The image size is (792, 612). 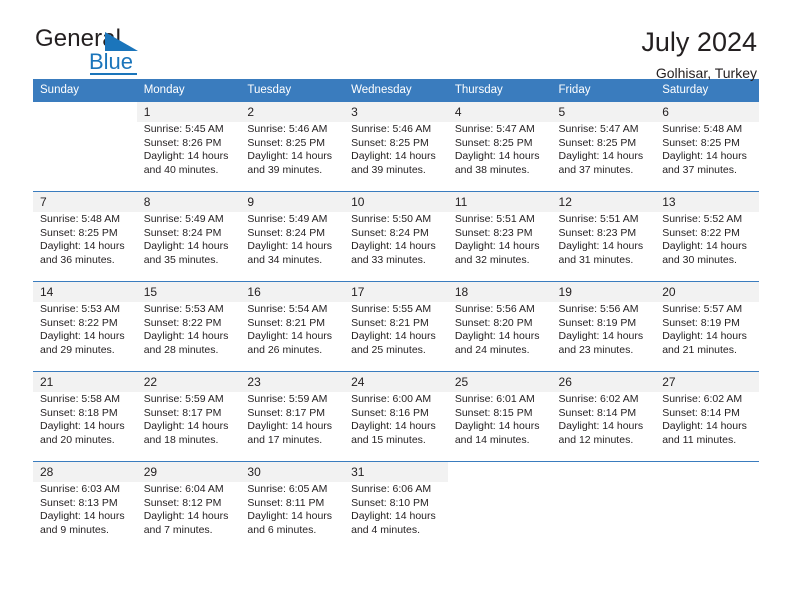 I want to click on day-info-line: Sunrise: 5:48 AM, so click(x=80, y=219).